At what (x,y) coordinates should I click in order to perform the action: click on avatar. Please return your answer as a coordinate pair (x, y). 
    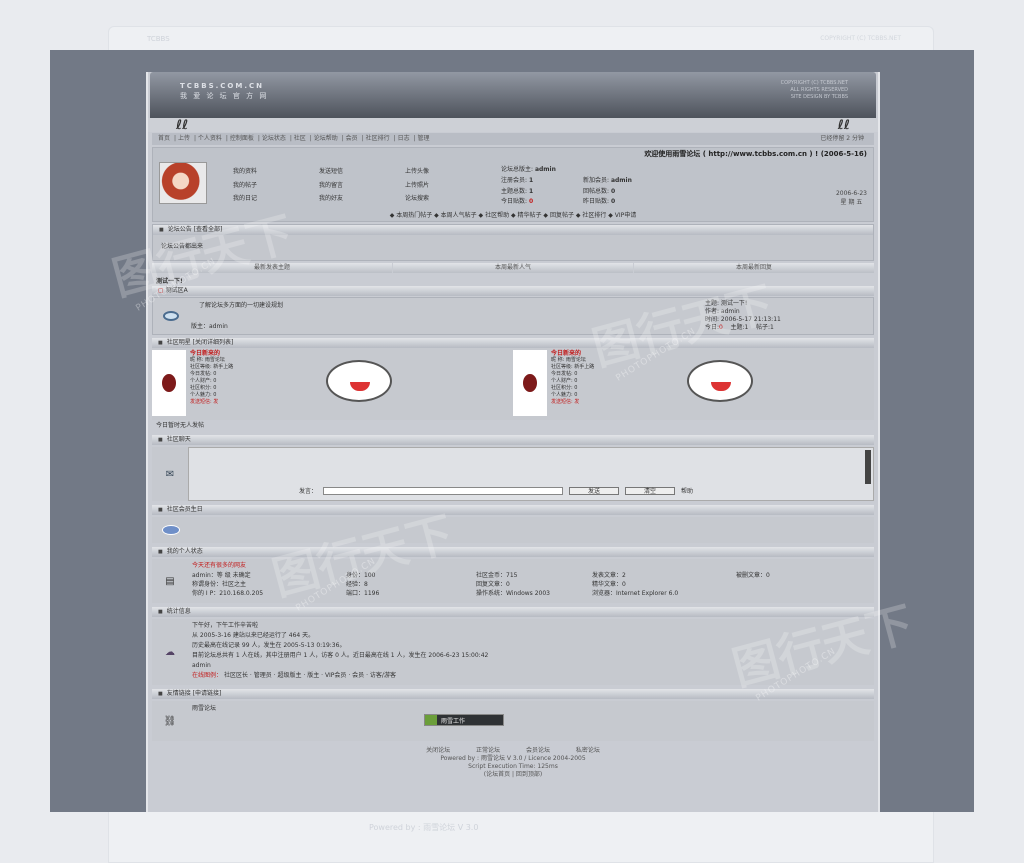
    Looking at the image, I should click on (183, 183).